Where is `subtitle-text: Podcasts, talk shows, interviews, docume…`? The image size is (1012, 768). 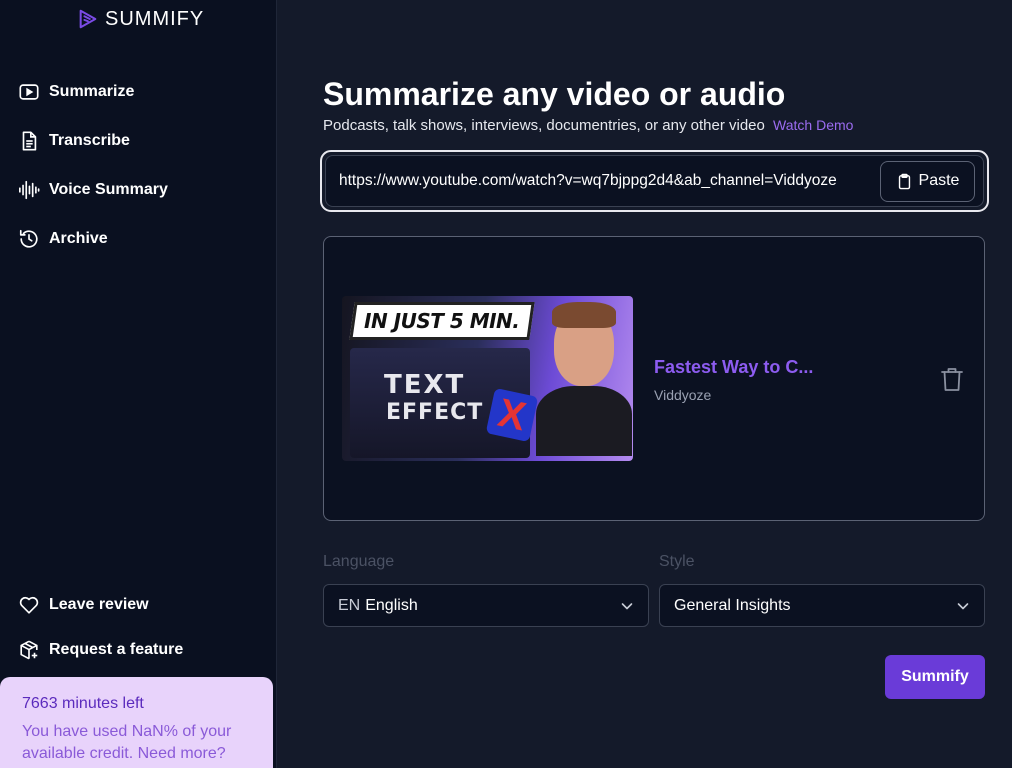
subtitle-text: Podcasts, talk shows, interviews, docume… is located at coordinates (544, 125).